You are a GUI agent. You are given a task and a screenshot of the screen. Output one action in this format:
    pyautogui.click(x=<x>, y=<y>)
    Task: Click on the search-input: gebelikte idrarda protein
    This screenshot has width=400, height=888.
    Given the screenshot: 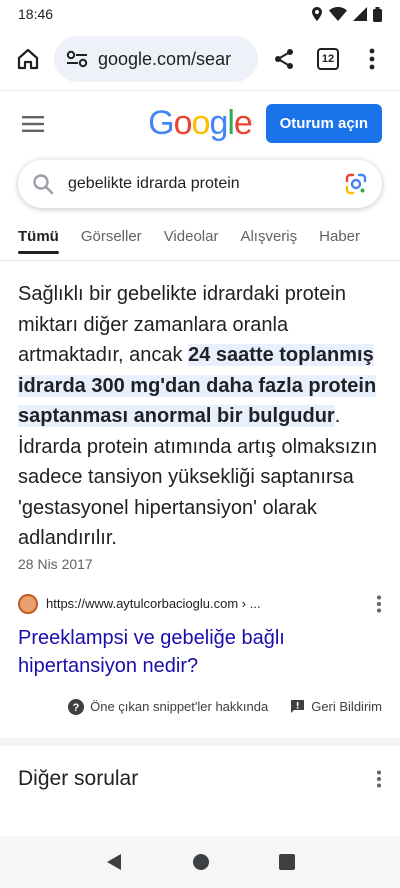 What is the action you would take?
    pyautogui.click(x=199, y=184)
    